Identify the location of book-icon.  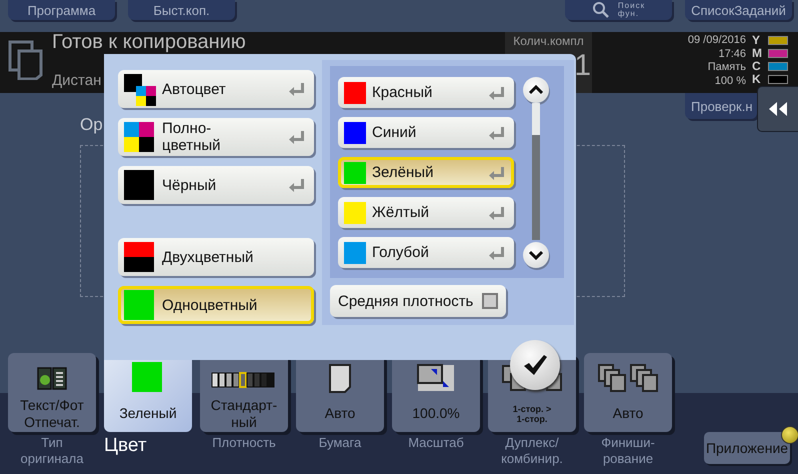
(52, 378).